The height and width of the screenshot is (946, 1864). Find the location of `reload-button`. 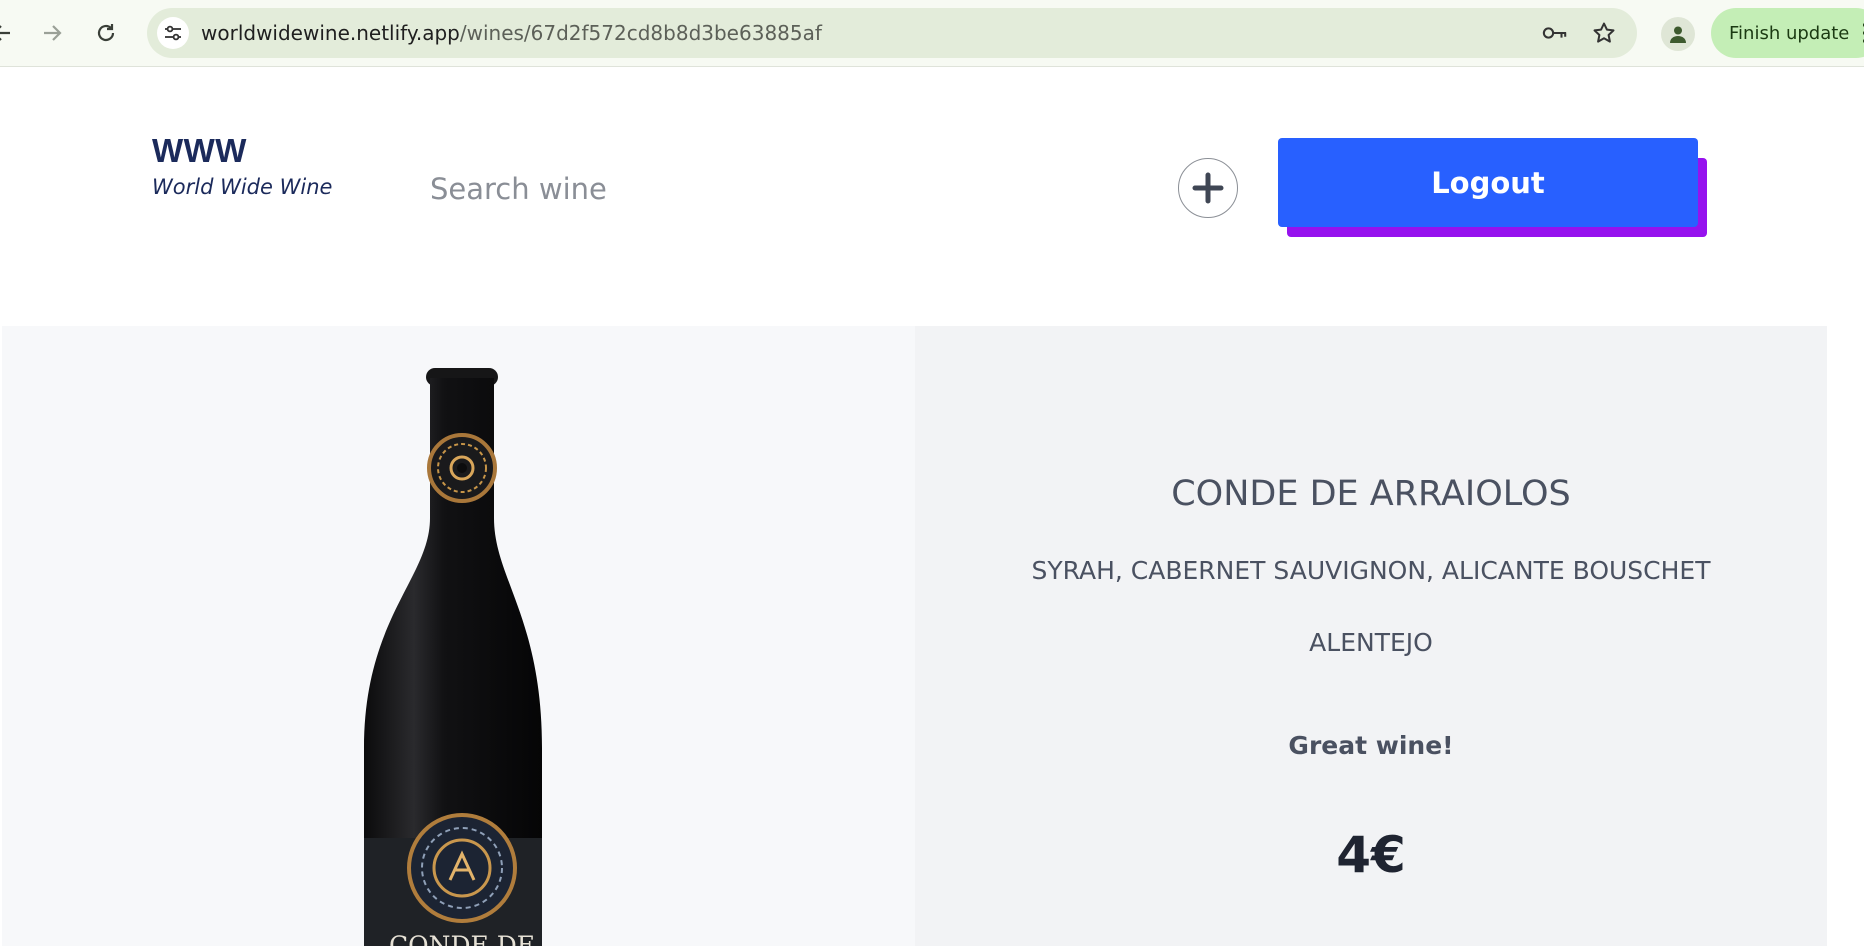

reload-button is located at coordinates (106, 33).